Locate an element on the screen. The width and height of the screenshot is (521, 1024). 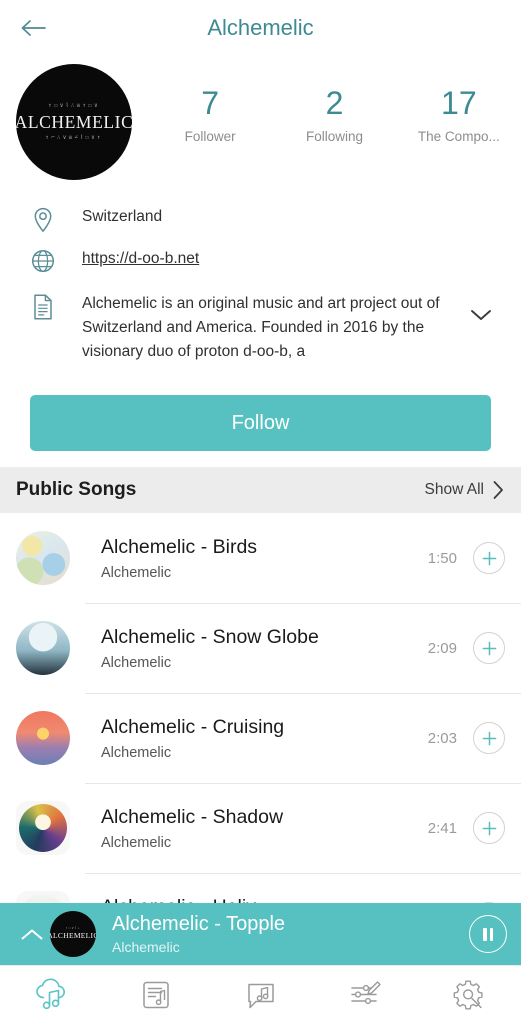
tab-mixer-edit is located at coordinates (365, 995).